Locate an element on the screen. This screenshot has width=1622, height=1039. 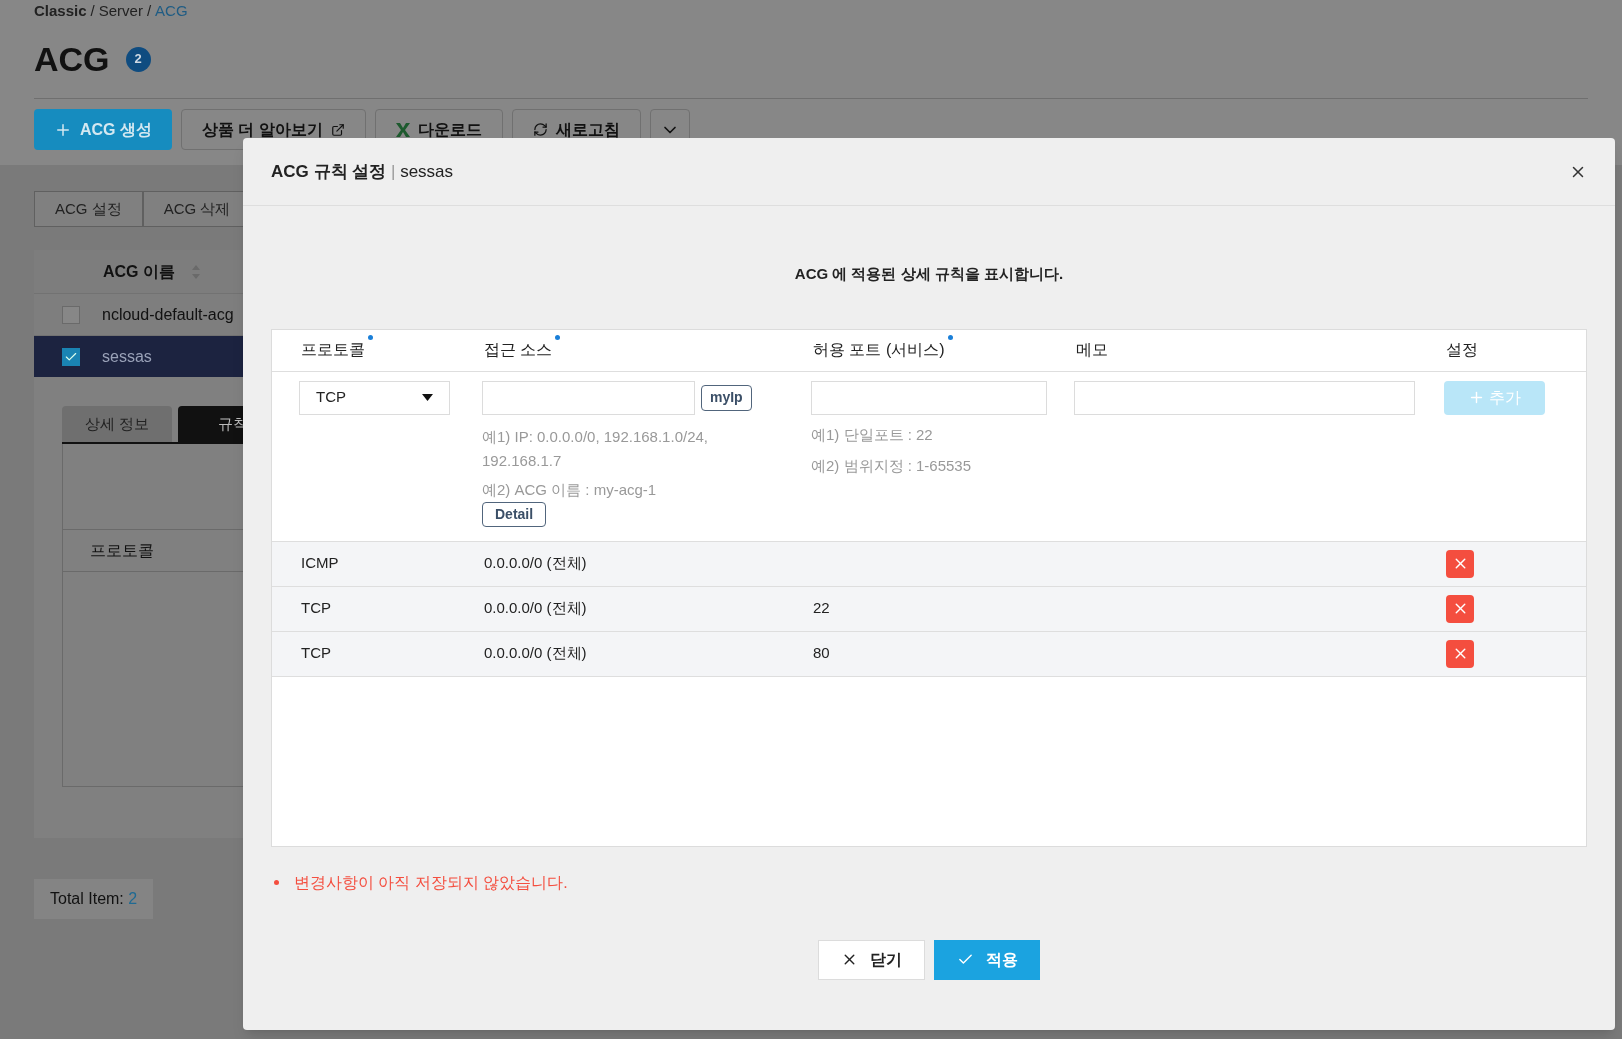
protocol-select: TCP is located at coordinates (374, 397).